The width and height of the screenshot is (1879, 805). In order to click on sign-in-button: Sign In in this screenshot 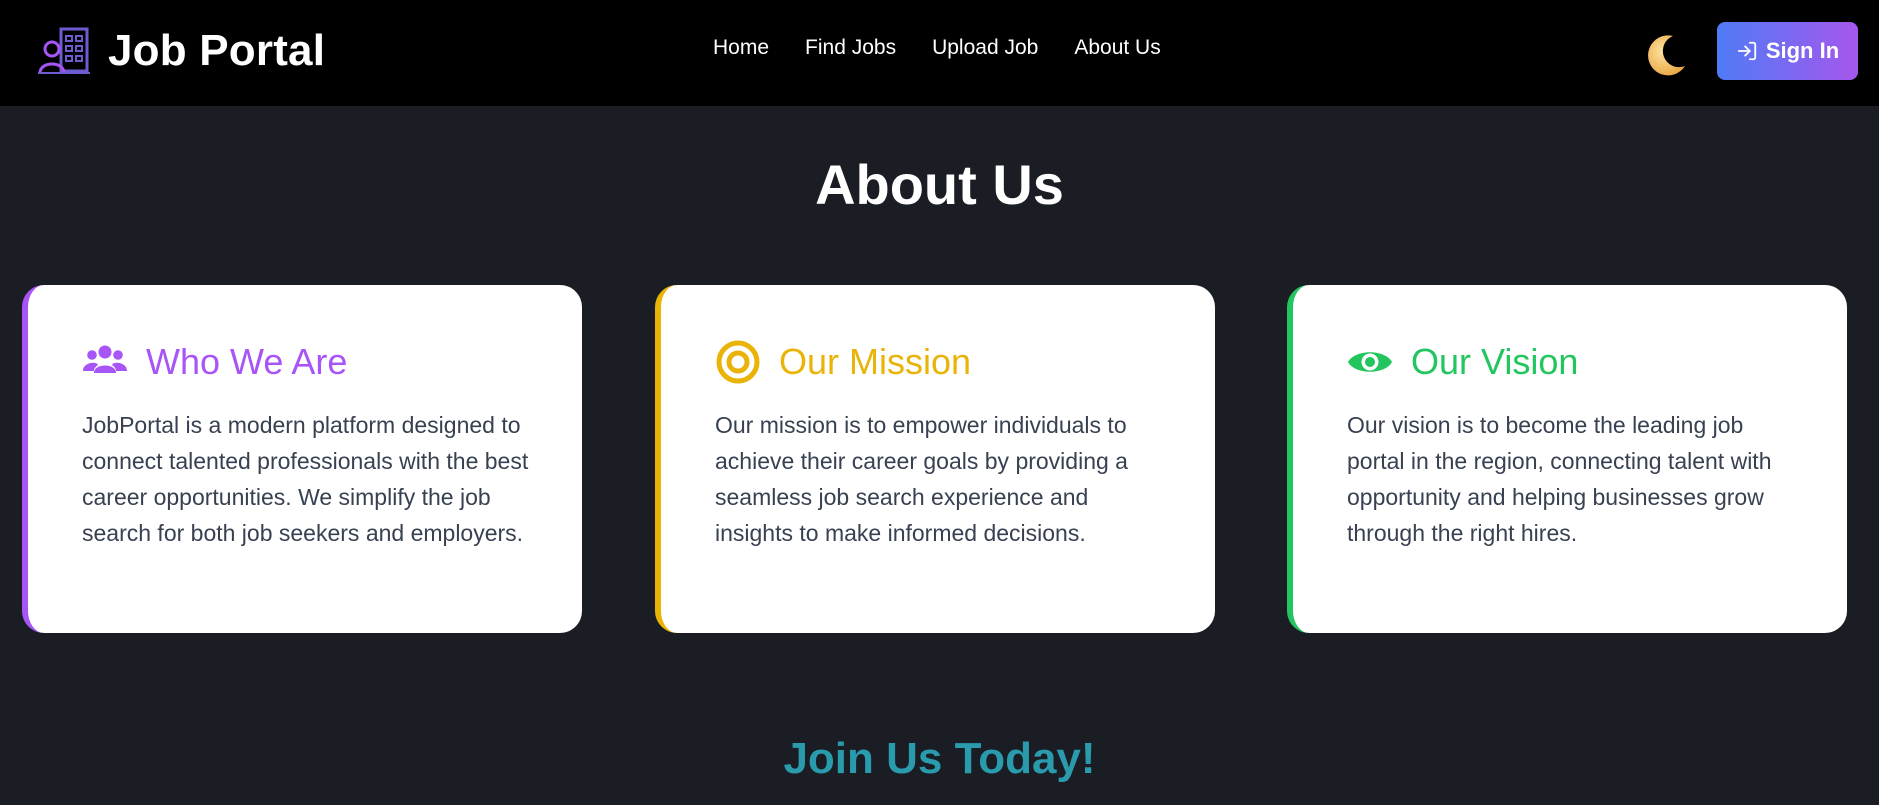, I will do `click(1787, 51)`.